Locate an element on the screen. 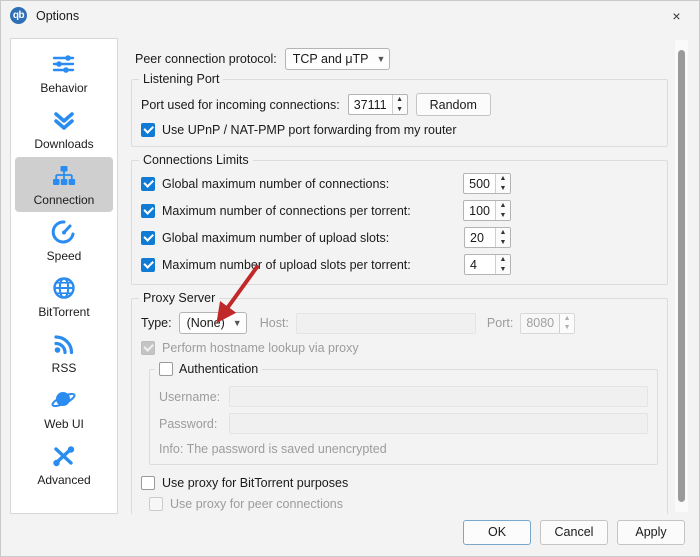 The width and height of the screenshot is (700, 557). use-proxy-peers-row: Use proxy for peer connections is located at coordinates (403, 504).